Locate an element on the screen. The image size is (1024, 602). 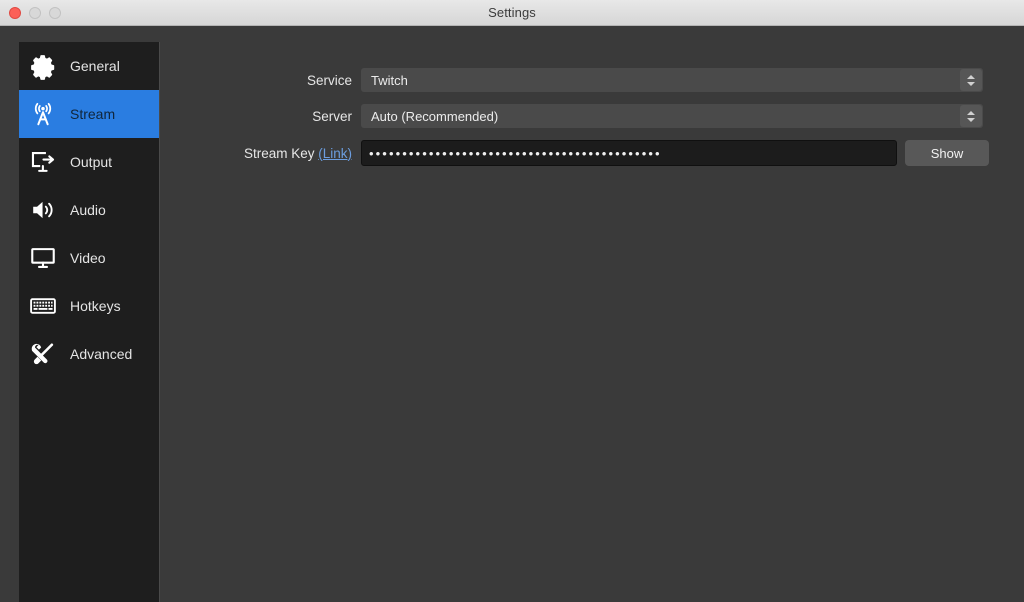
sidebar-item-output: Output is located at coordinates (89, 162).